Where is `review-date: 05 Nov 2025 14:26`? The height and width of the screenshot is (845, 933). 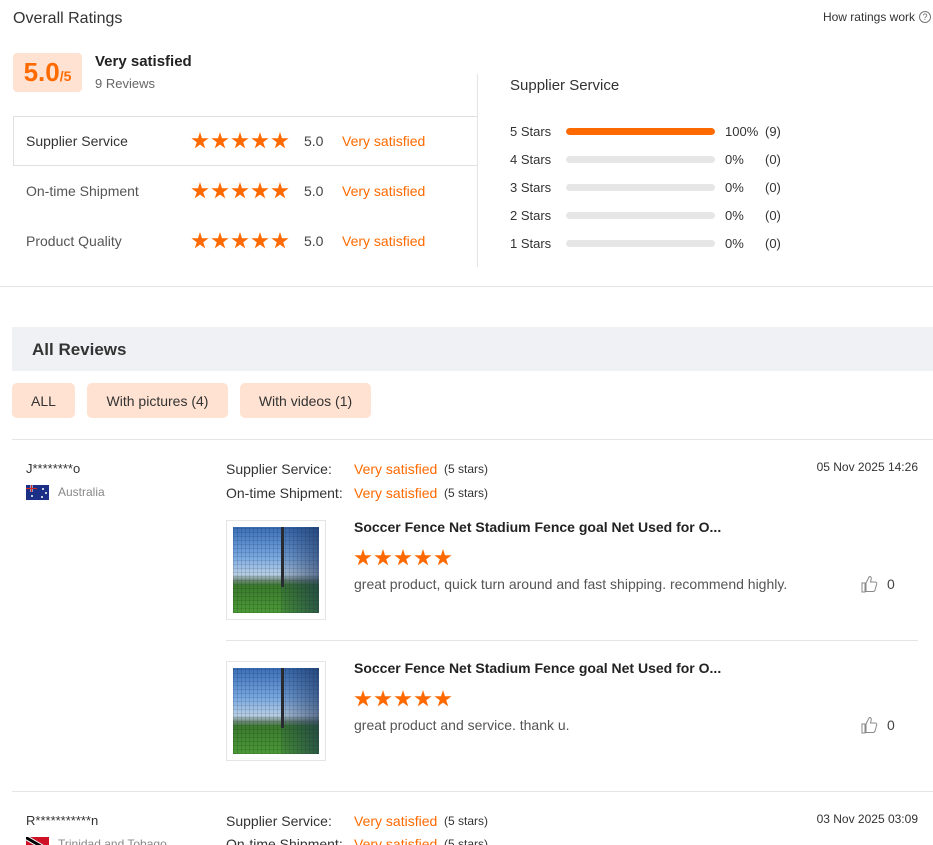
review-date: 05 Nov 2025 14:26 is located at coordinates (867, 467).